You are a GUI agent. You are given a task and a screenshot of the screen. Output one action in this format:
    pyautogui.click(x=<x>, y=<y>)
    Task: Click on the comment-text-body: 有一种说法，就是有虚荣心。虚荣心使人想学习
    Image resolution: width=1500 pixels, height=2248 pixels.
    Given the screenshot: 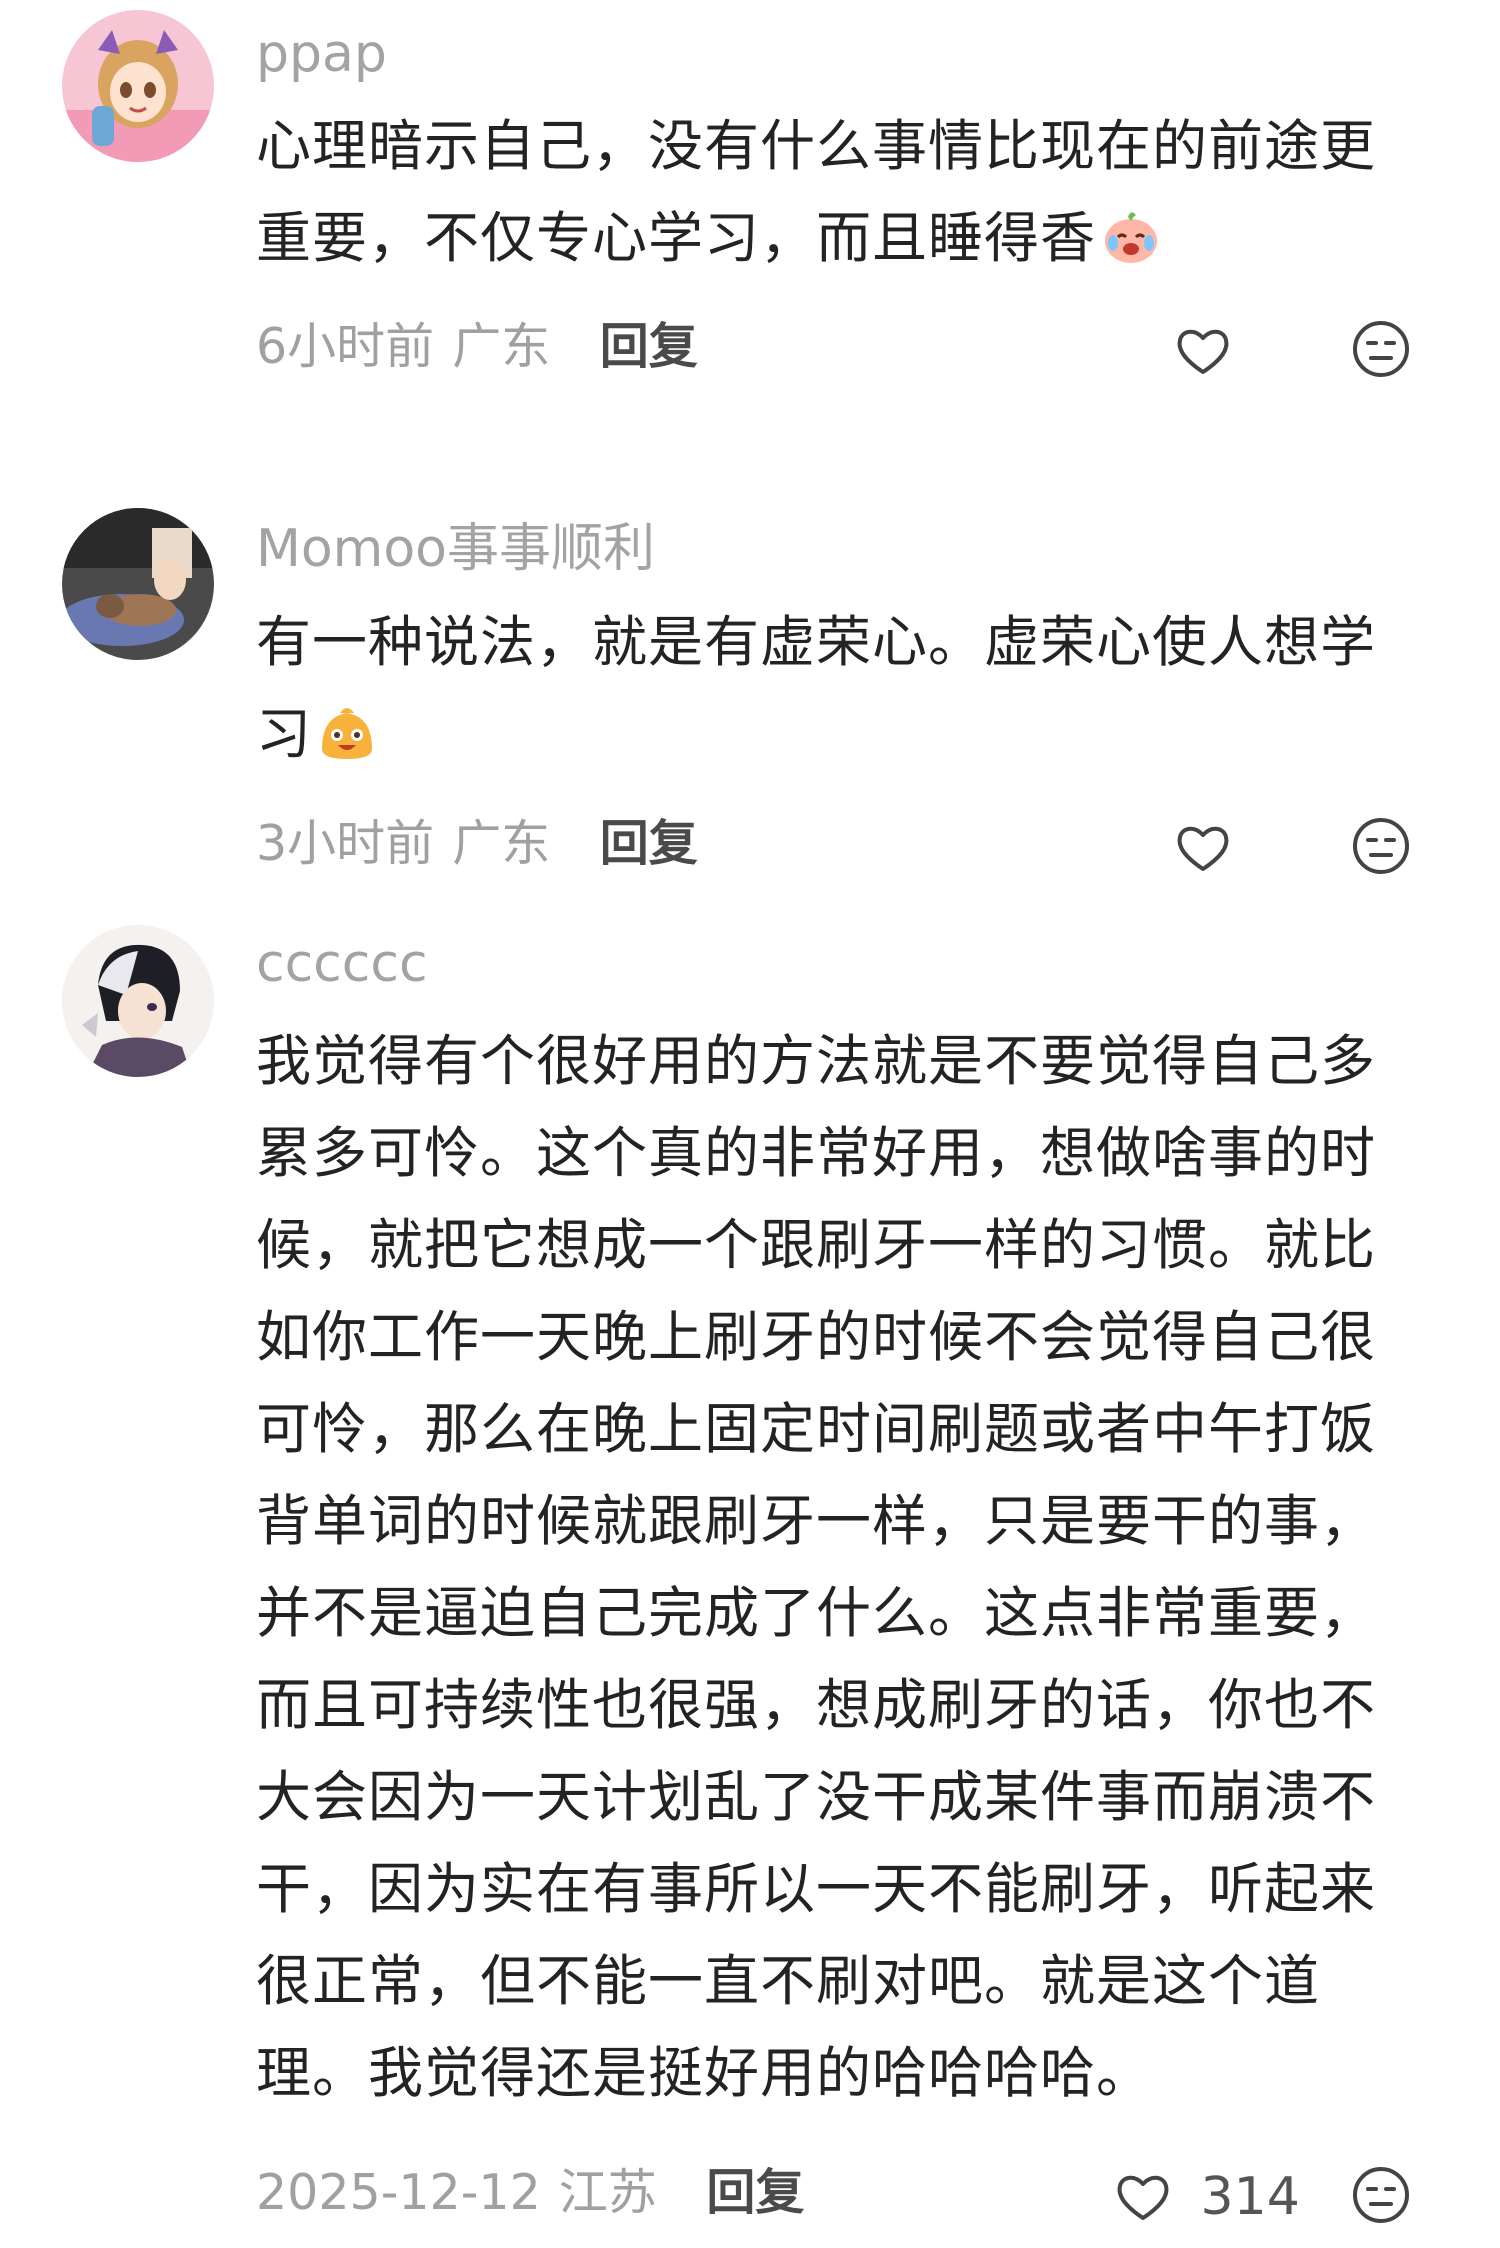 What is the action you would take?
    pyautogui.click(x=816, y=688)
    